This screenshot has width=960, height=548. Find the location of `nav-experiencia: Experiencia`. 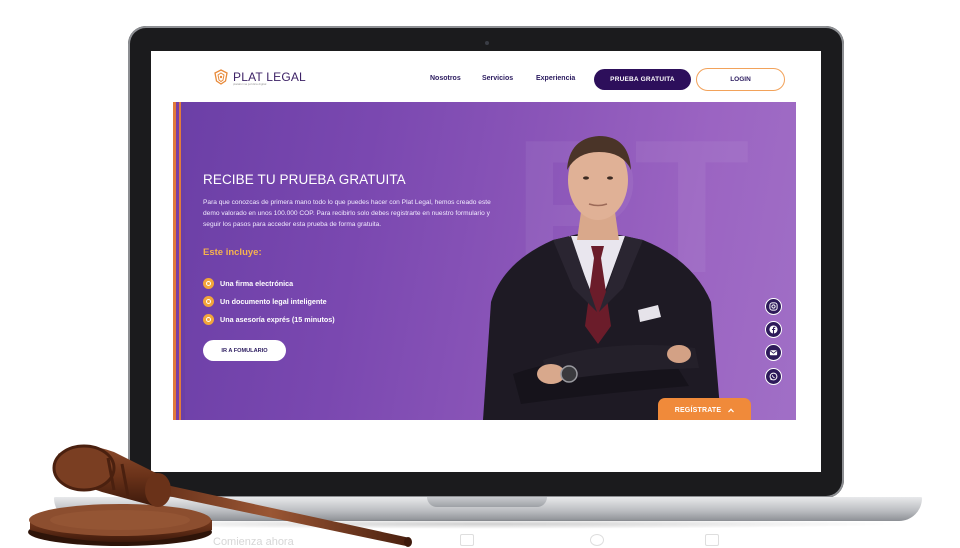

nav-experiencia: Experiencia is located at coordinates (555, 78).